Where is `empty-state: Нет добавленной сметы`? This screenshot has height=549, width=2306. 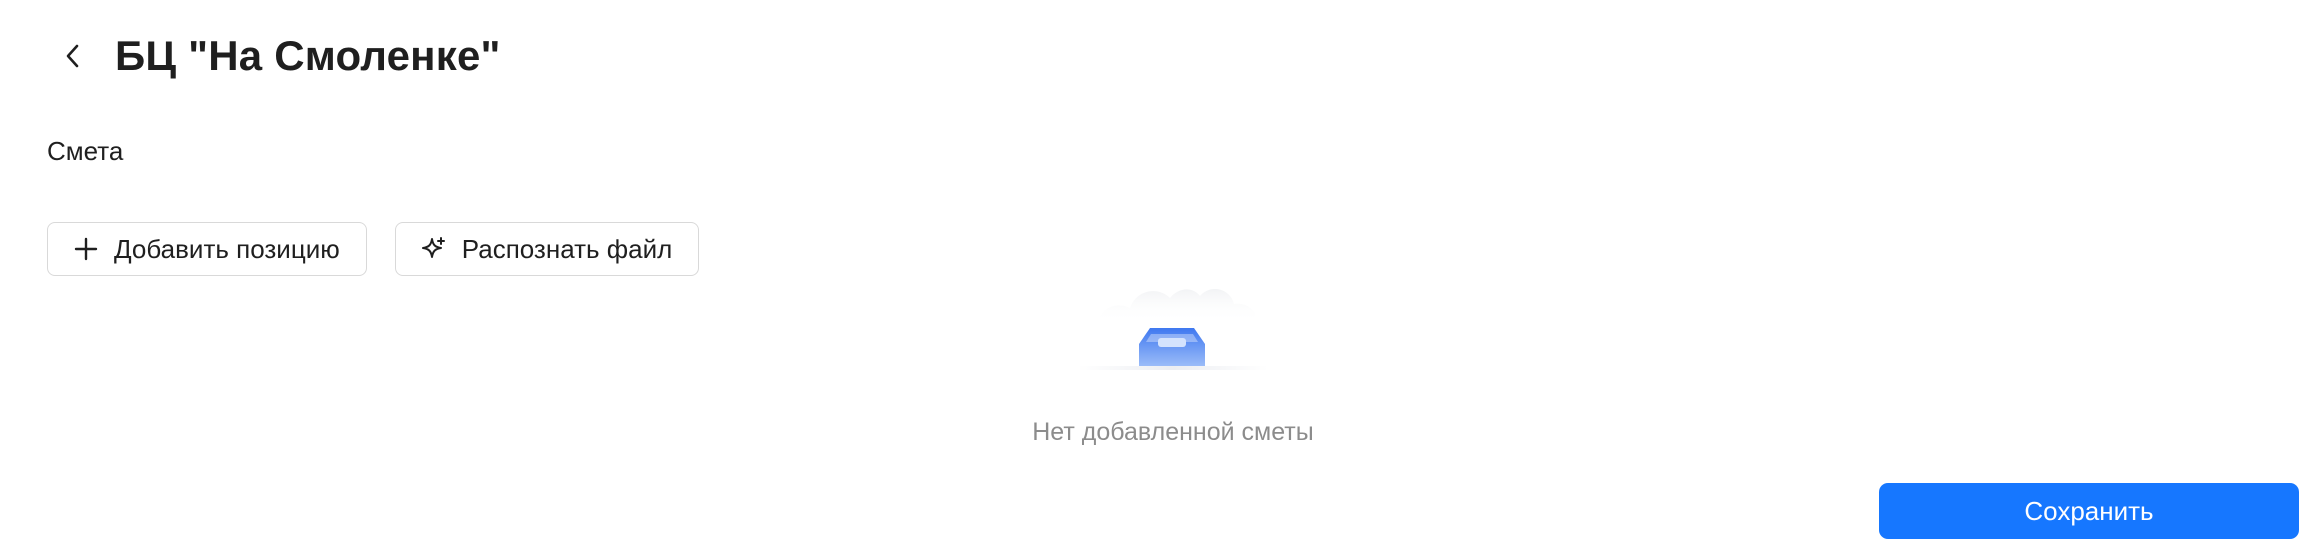
empty-state: Нет добавленной сметы is located at coordinates (1173, 361).